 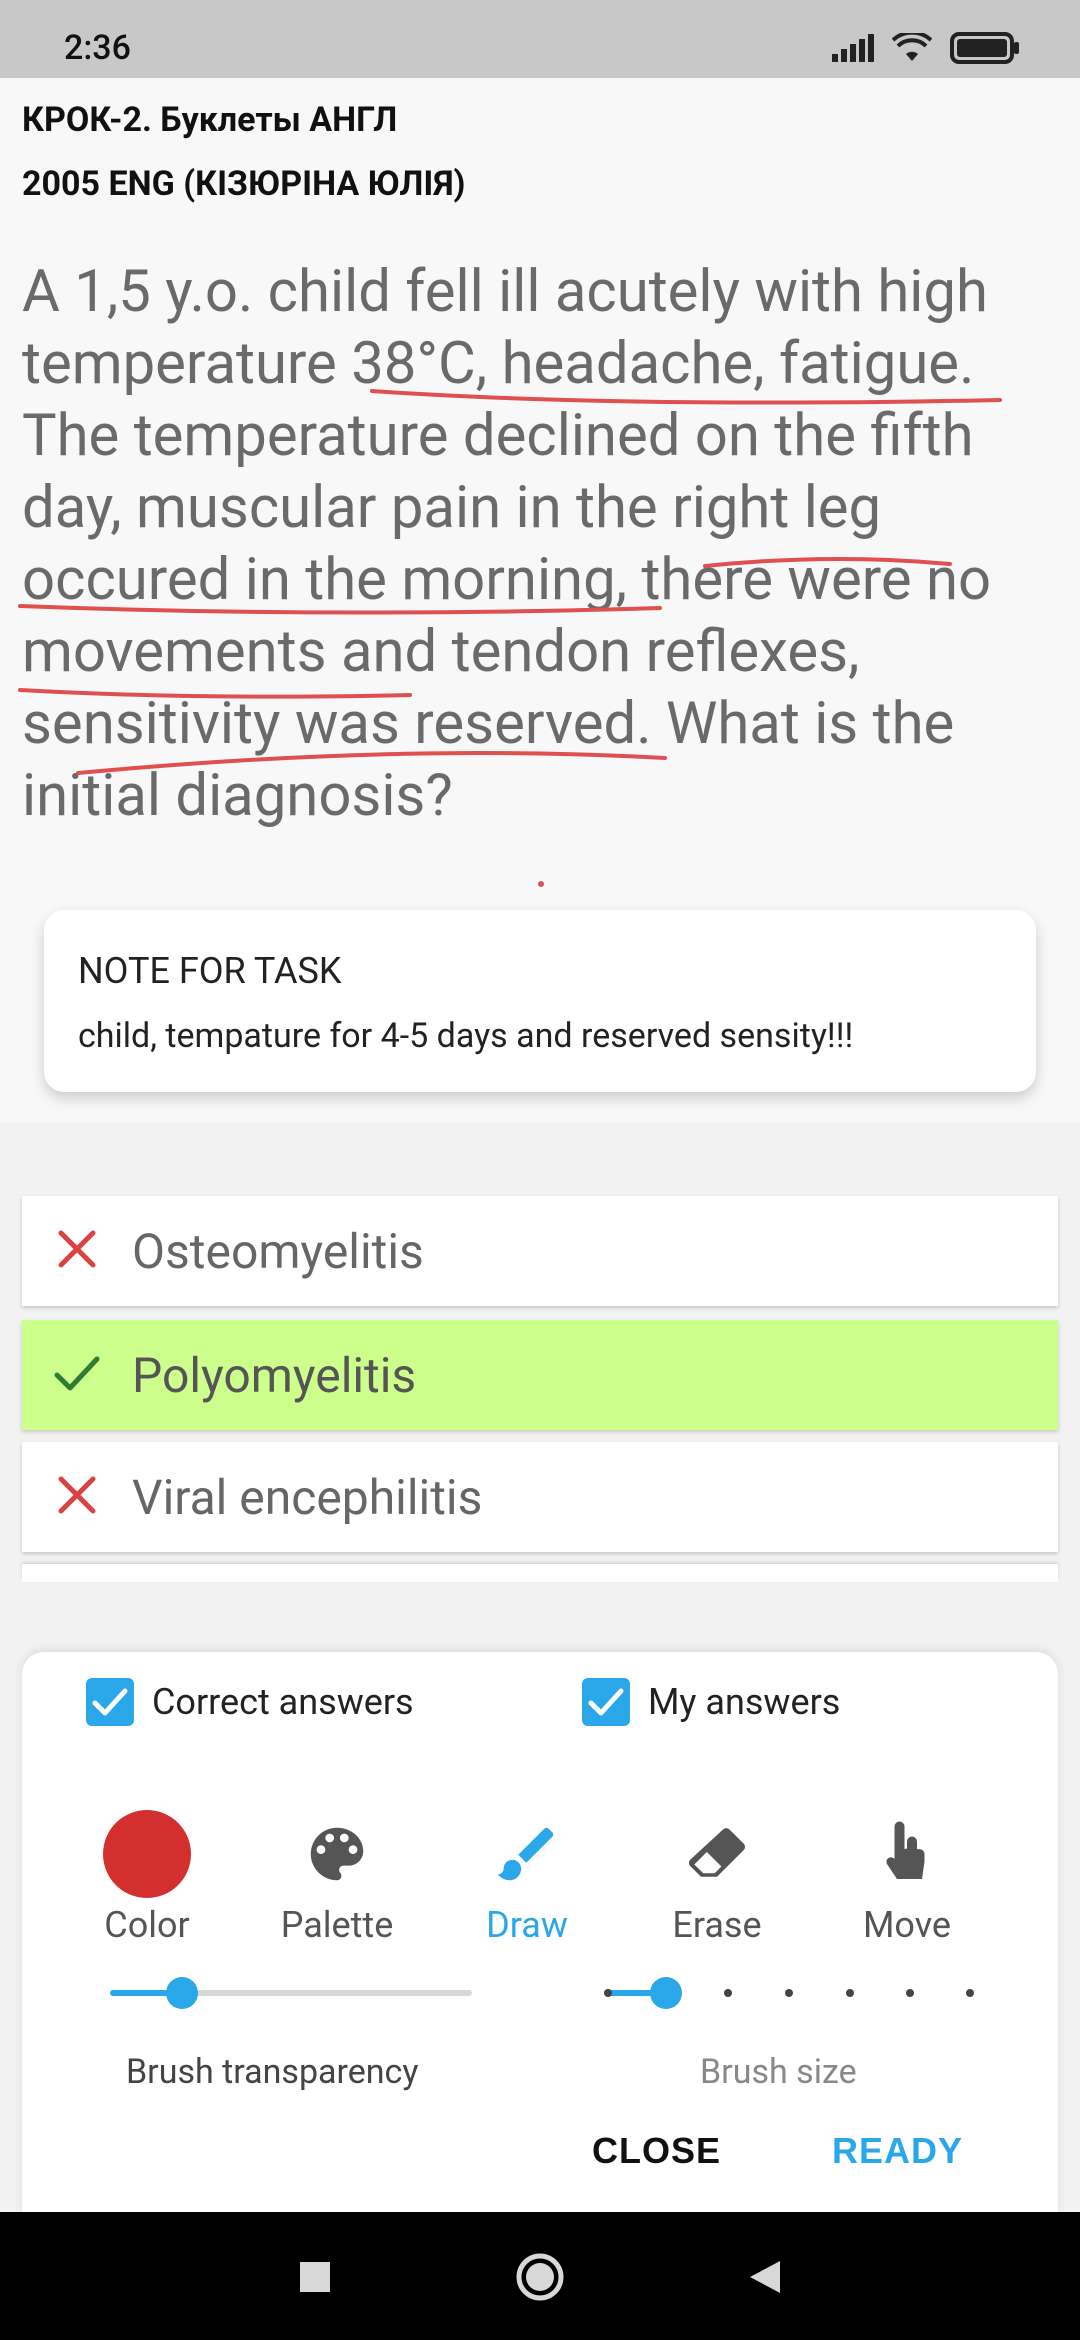 What do you see at coordinates (717, 1854) in the screenshot?
I see `eraser-icon` at bounding box center [717, 1854].